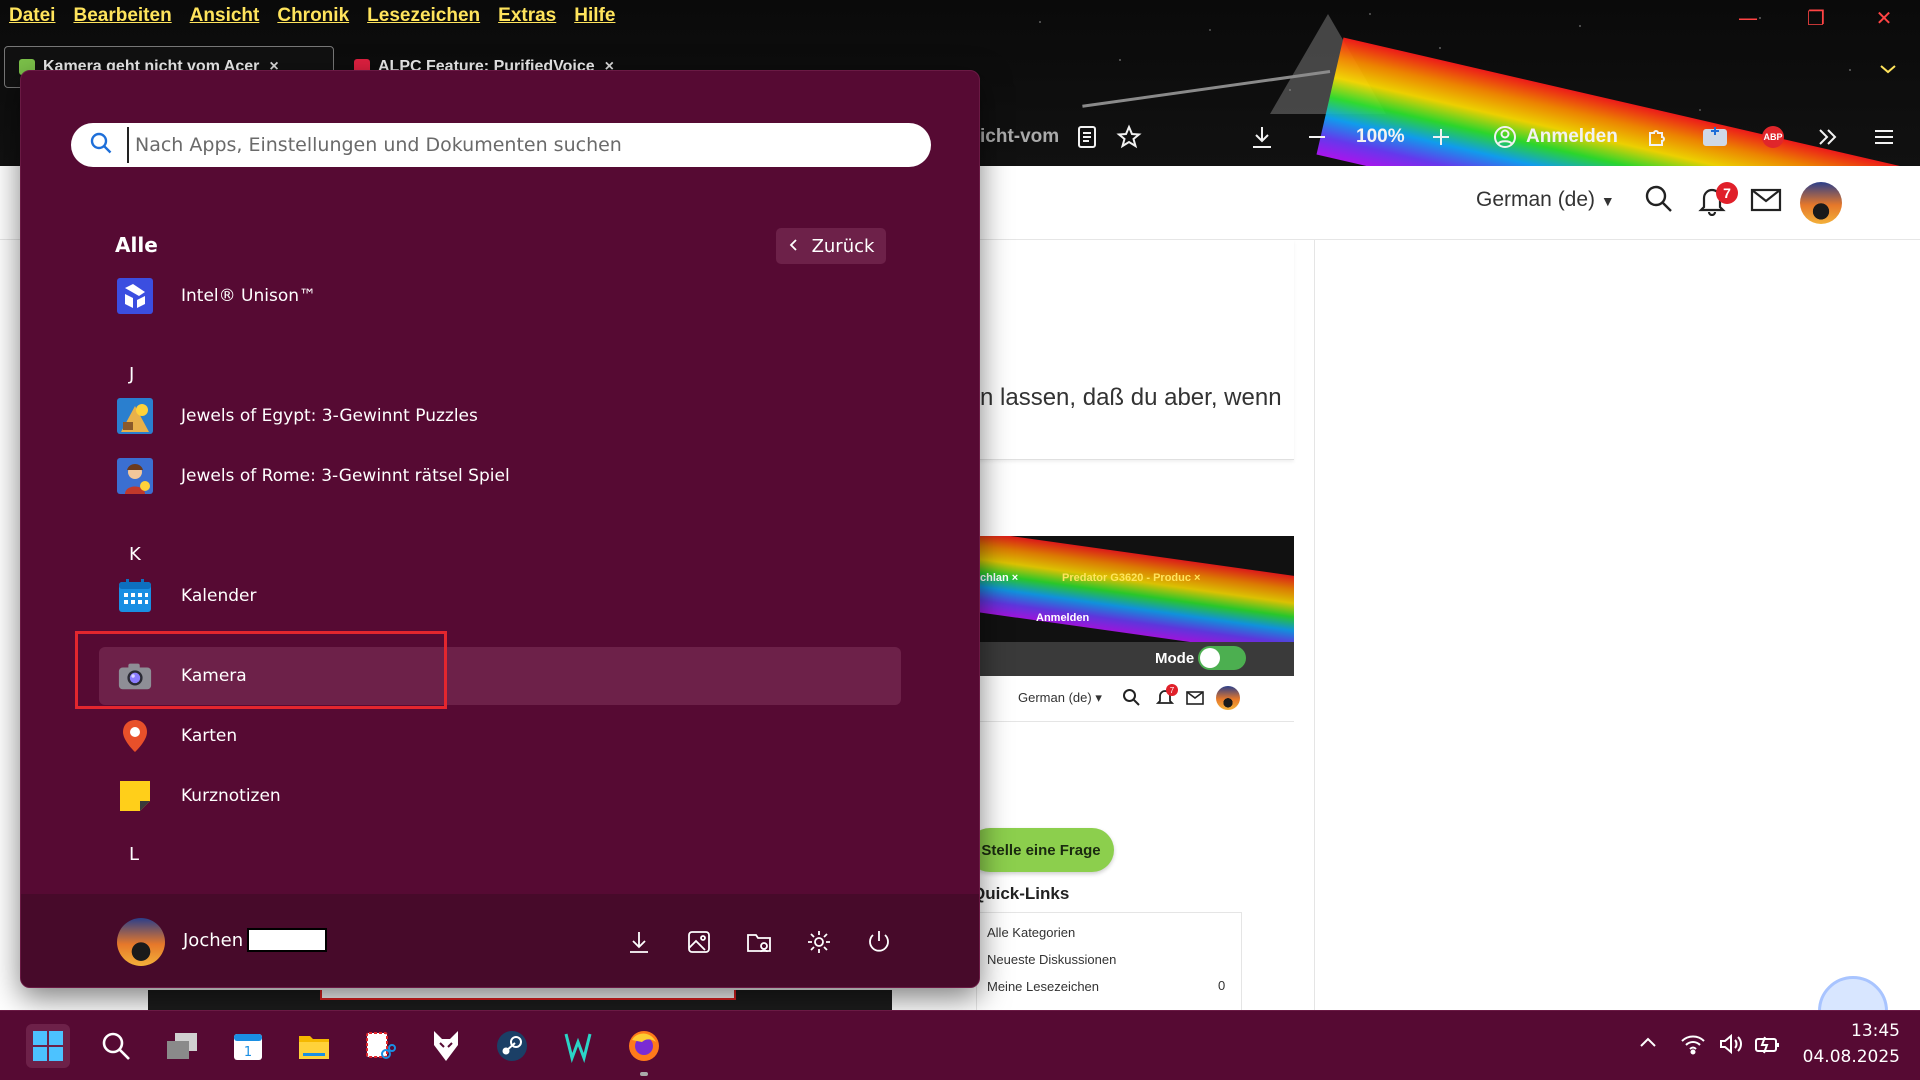 The height and width of the screenshot is (1080, 1920). Describe the element at coordinates (135, 796) in the screenshot. I see `sticky-notes-icon` at that location.